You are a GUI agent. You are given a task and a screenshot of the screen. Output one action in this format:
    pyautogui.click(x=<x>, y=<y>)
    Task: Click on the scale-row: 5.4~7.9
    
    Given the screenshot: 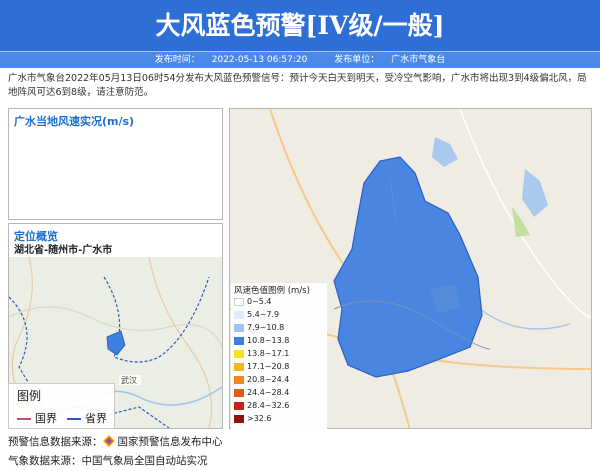 What is the action you would take?
    pyautogui.click(x=256, y=314)
    